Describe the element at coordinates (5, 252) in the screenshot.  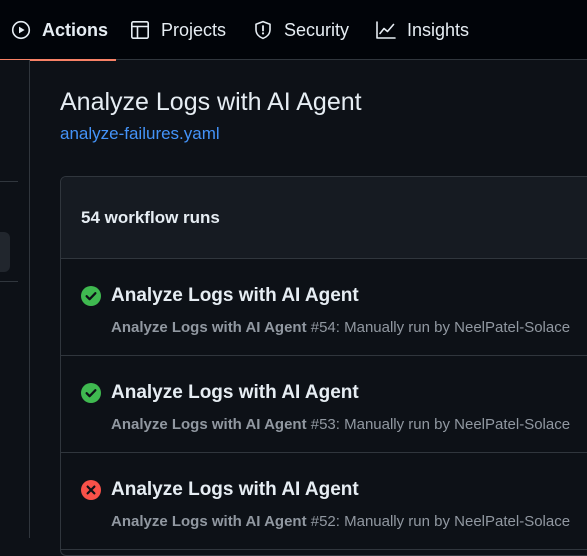
I see `sidebar-item-selected` at that location.